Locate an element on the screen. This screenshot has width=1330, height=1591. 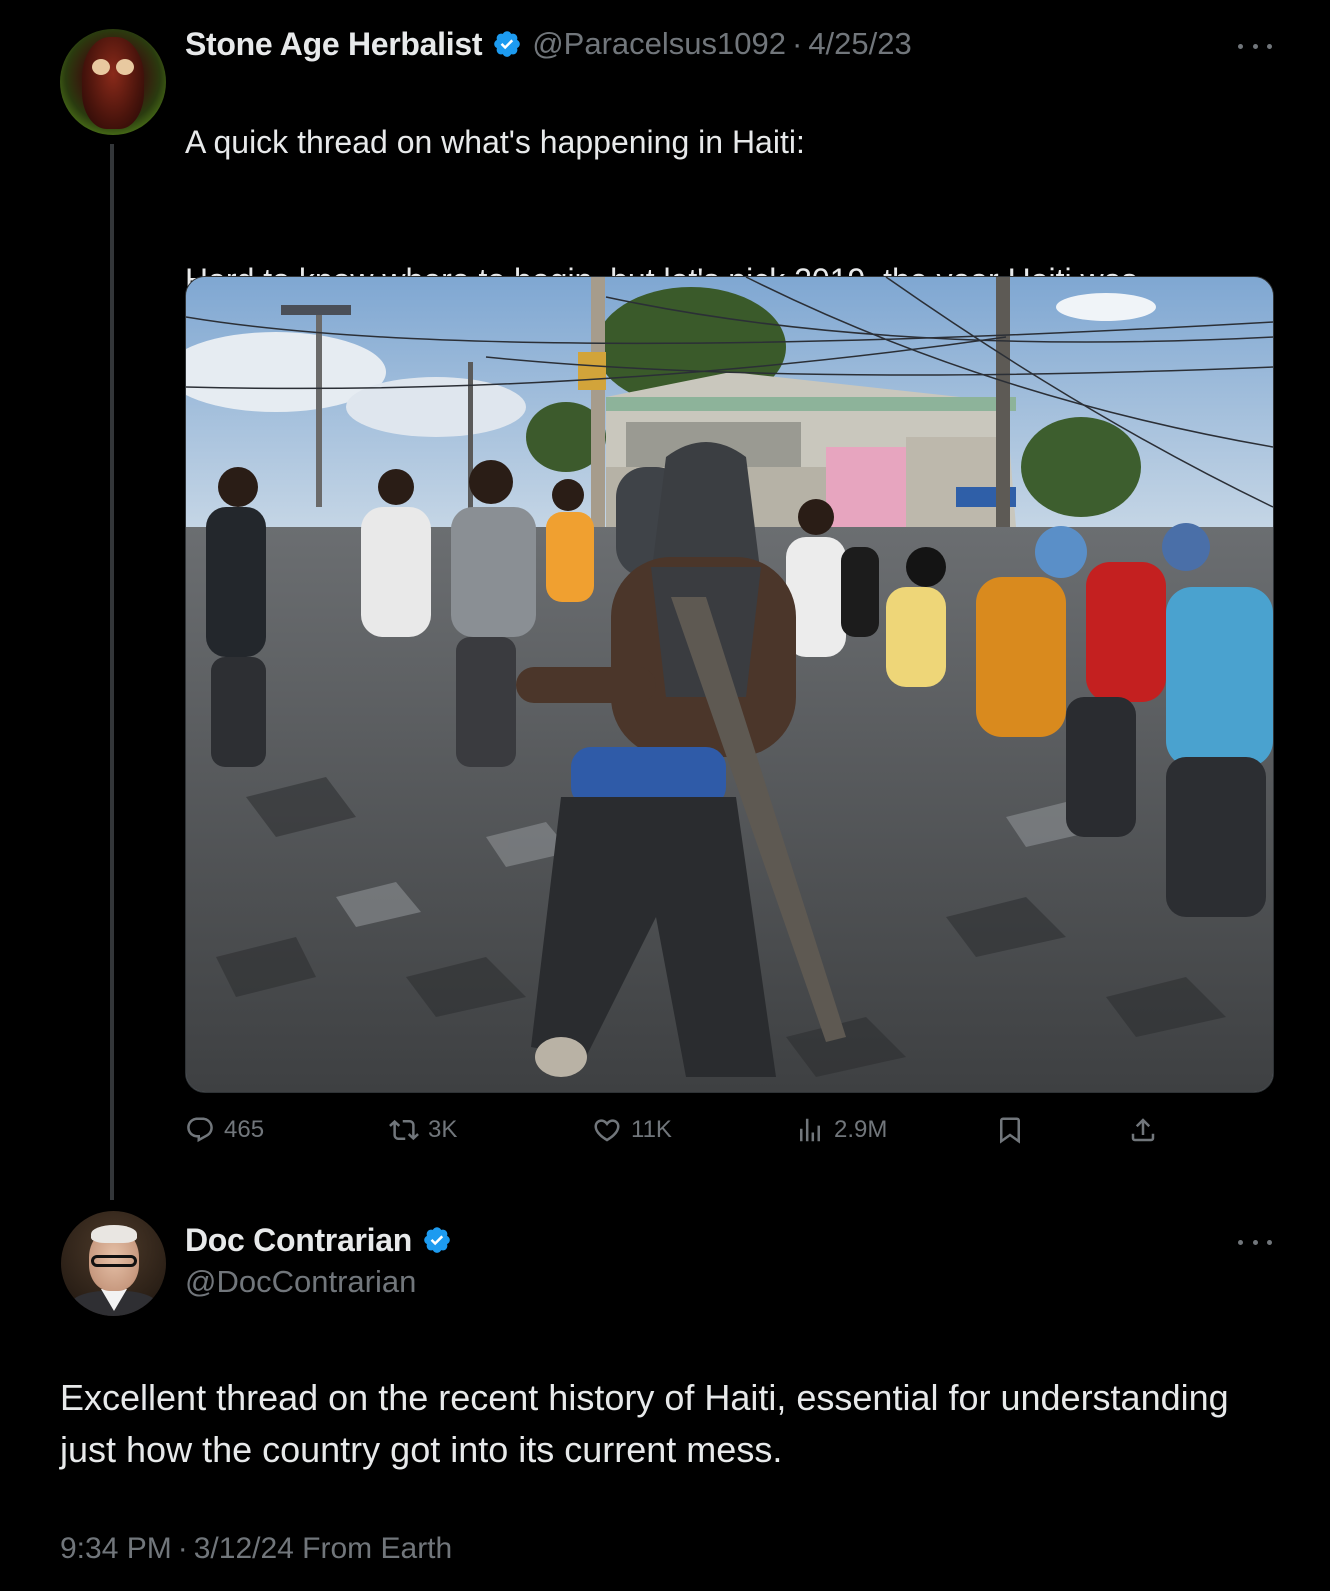
tweet-date: 3/12/24 is located at coordinates (243, 1548).